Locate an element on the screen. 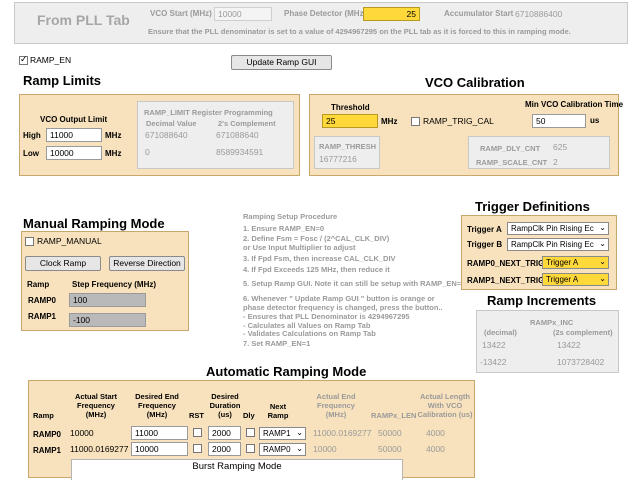  ramp-thresh-label: RAMP_THRESH is located at coordinates (348, 146).